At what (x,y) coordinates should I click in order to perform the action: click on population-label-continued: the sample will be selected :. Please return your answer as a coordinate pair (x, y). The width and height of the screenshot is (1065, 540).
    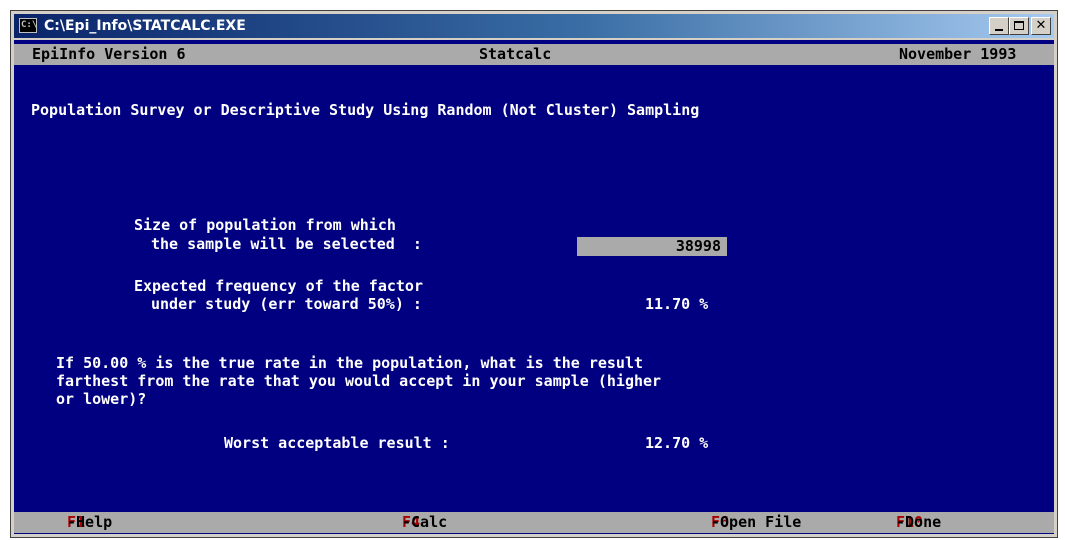
    Looking at the image, I should click on (286, 244).